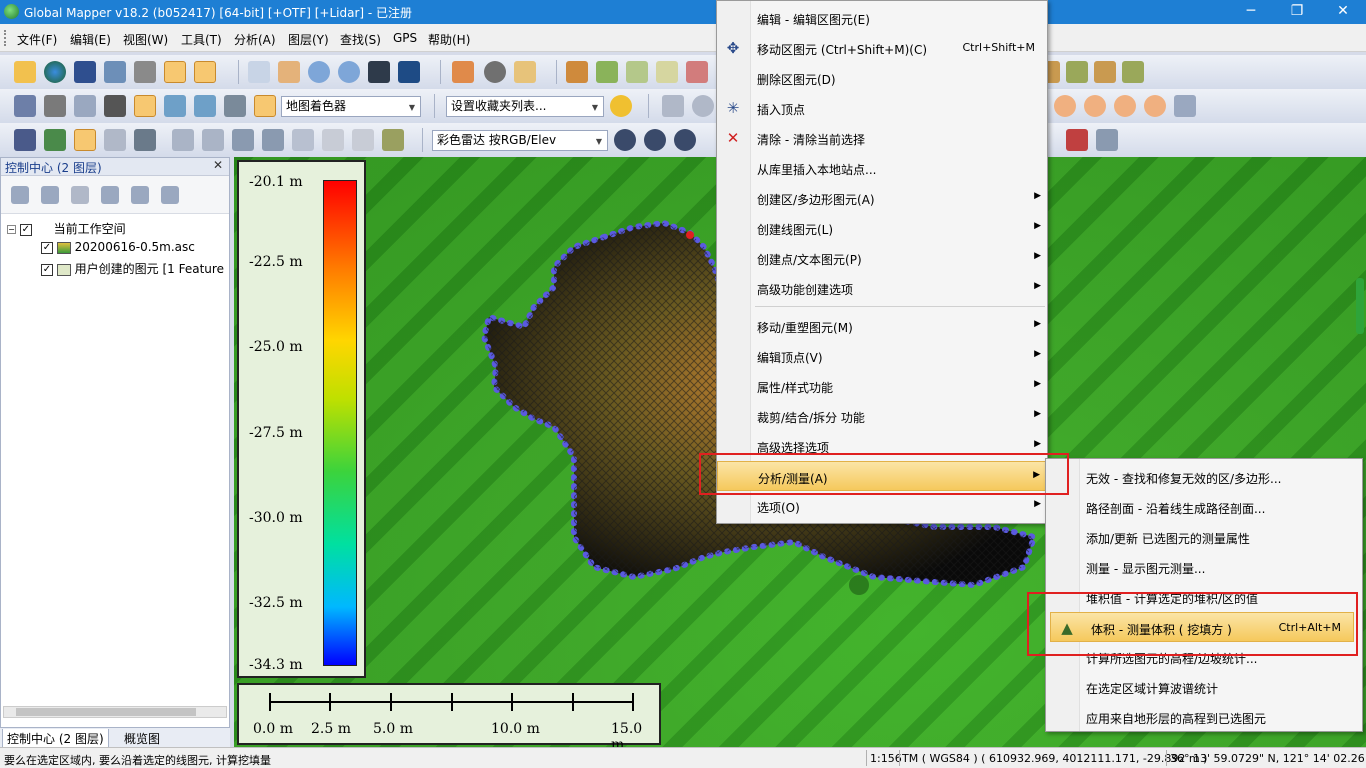  I want to click on selected-vertex, so click(690, 235).